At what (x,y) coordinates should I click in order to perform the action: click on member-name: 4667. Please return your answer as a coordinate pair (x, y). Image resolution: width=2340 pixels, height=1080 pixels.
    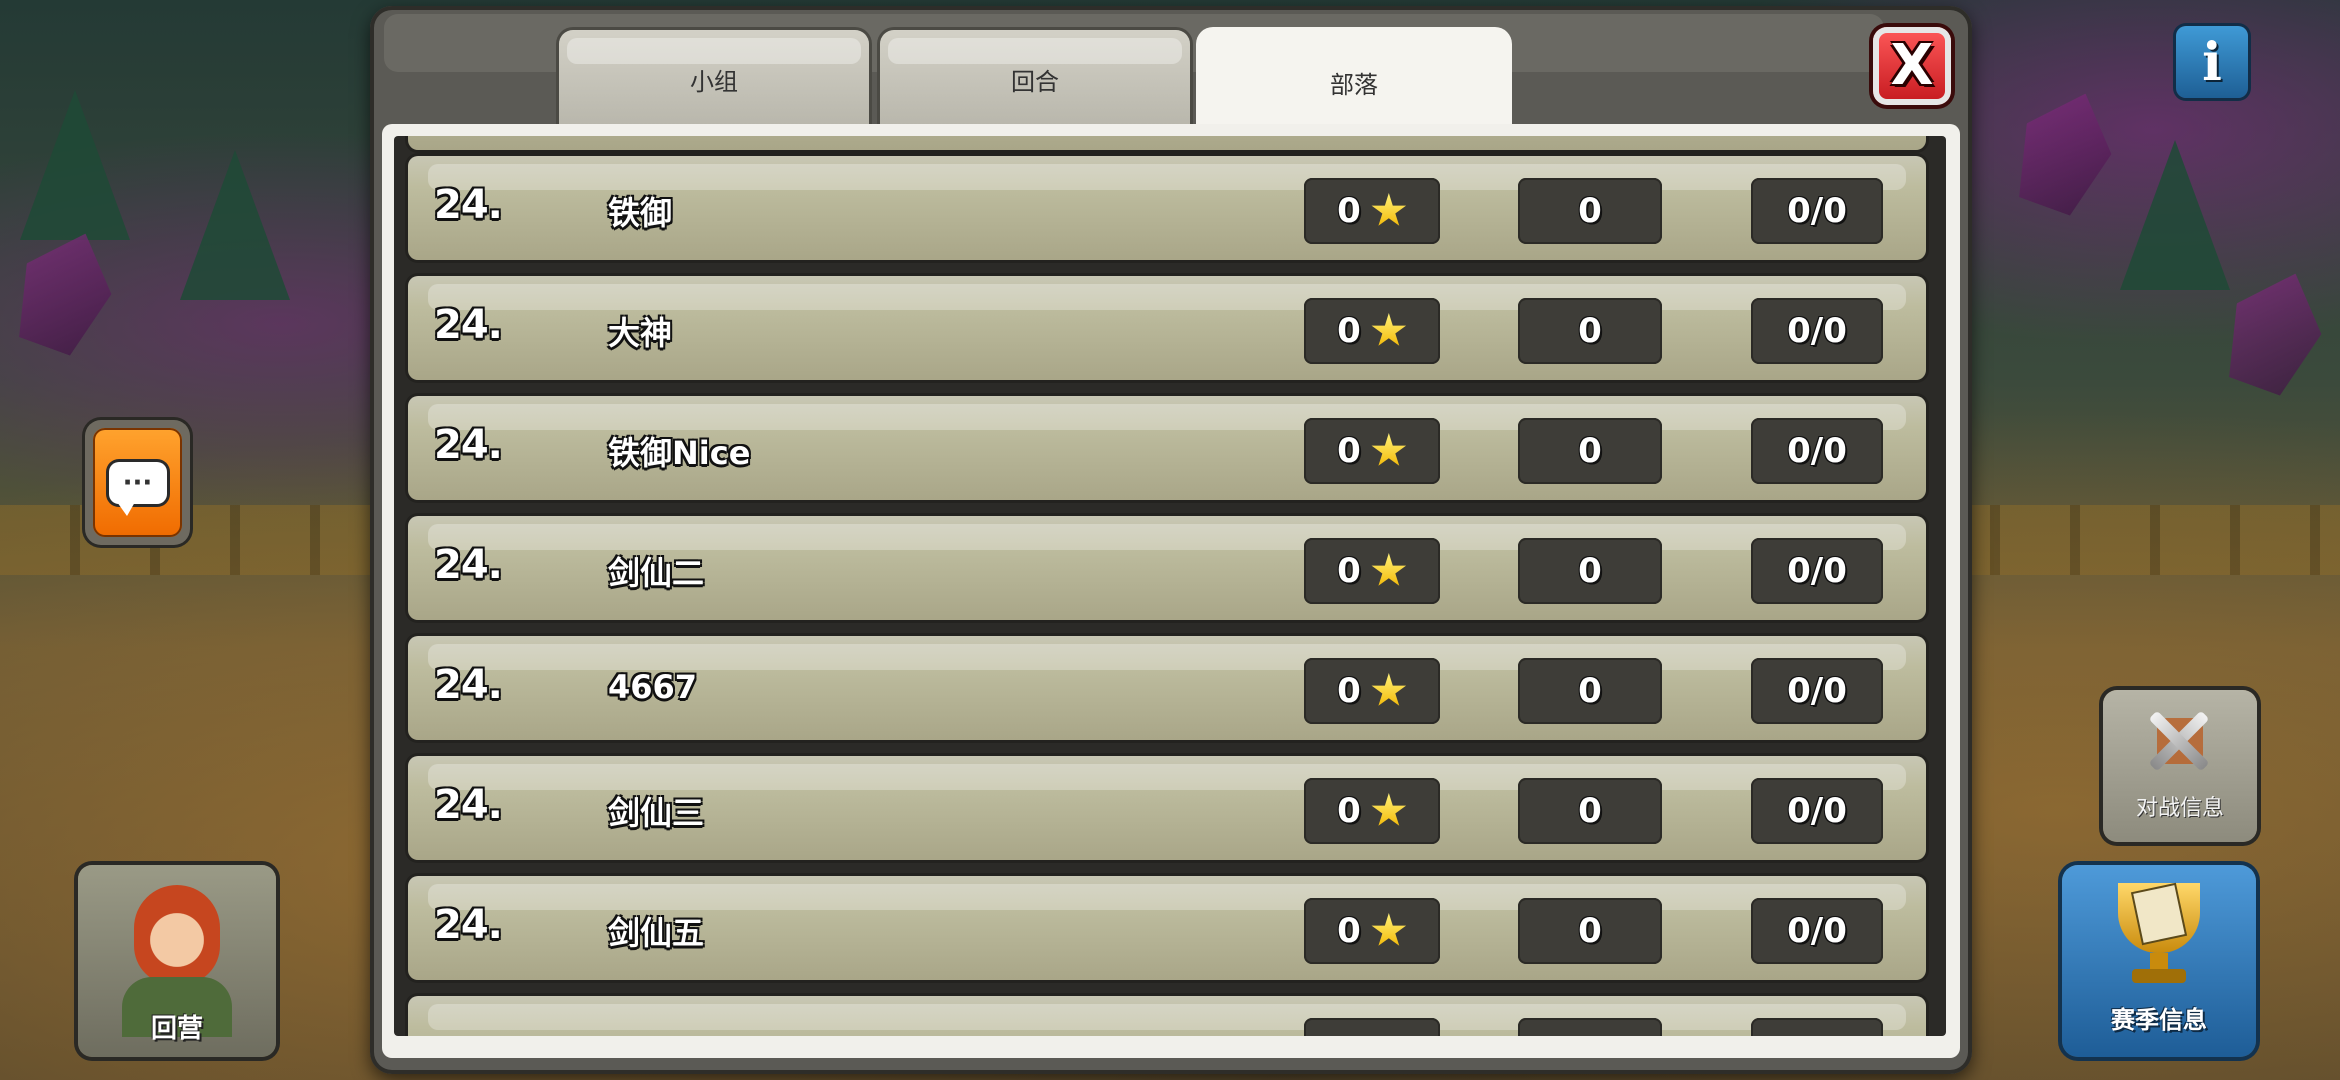
    Looking at the image, I should click on (653, 687).